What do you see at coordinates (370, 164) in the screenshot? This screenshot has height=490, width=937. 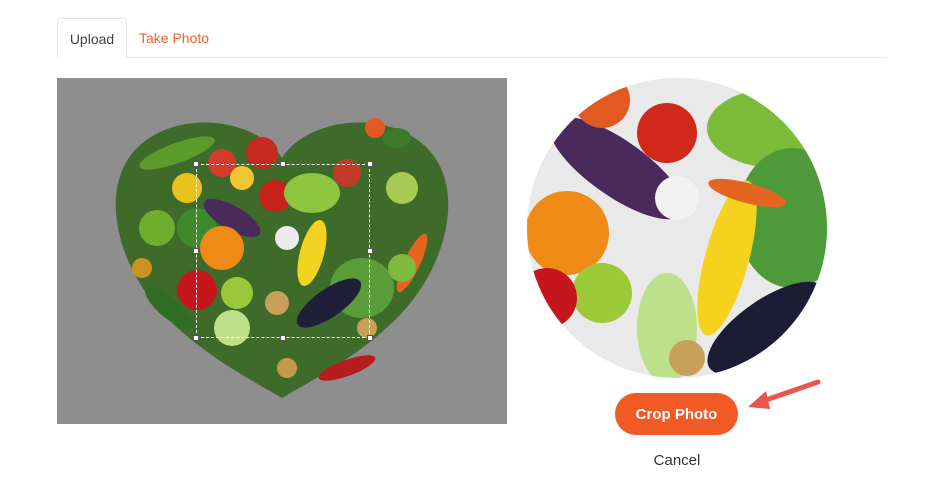 I see `crop-handle-ne` at bounding box center [370, 164].